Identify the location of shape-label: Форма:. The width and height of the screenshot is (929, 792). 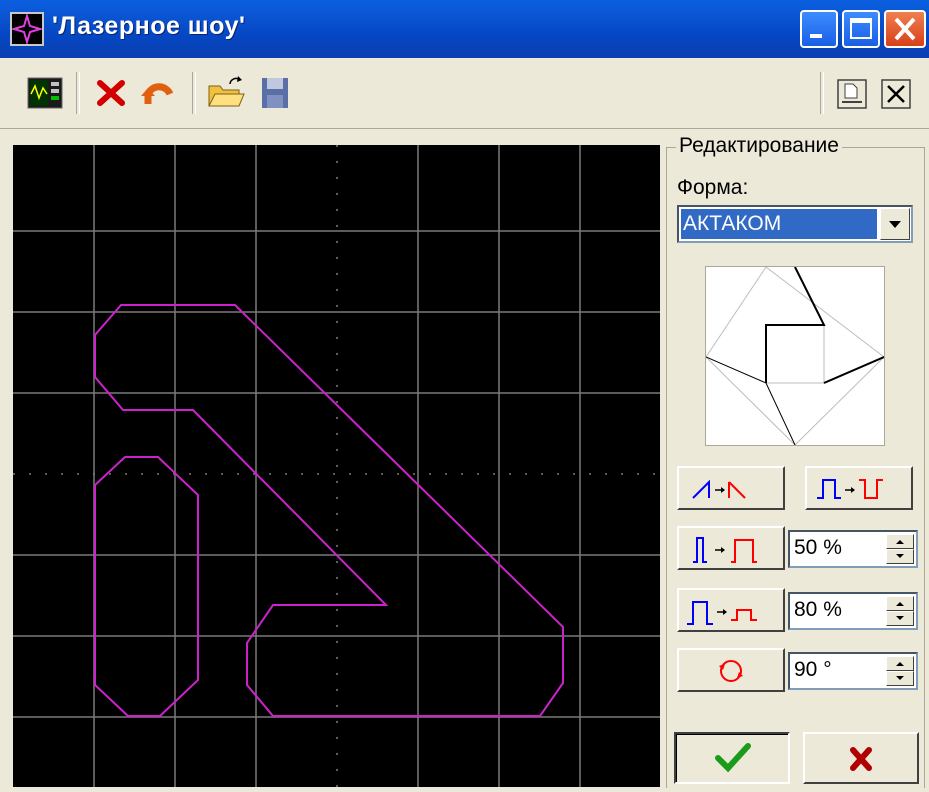
(713, 187).